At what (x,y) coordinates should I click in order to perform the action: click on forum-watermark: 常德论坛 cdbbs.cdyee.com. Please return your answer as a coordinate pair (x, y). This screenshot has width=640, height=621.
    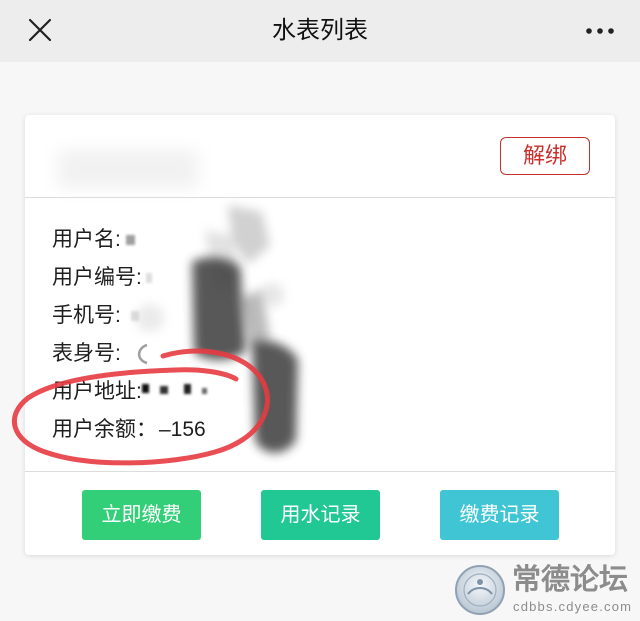
    Looking at the image, I should click on (545, 590).